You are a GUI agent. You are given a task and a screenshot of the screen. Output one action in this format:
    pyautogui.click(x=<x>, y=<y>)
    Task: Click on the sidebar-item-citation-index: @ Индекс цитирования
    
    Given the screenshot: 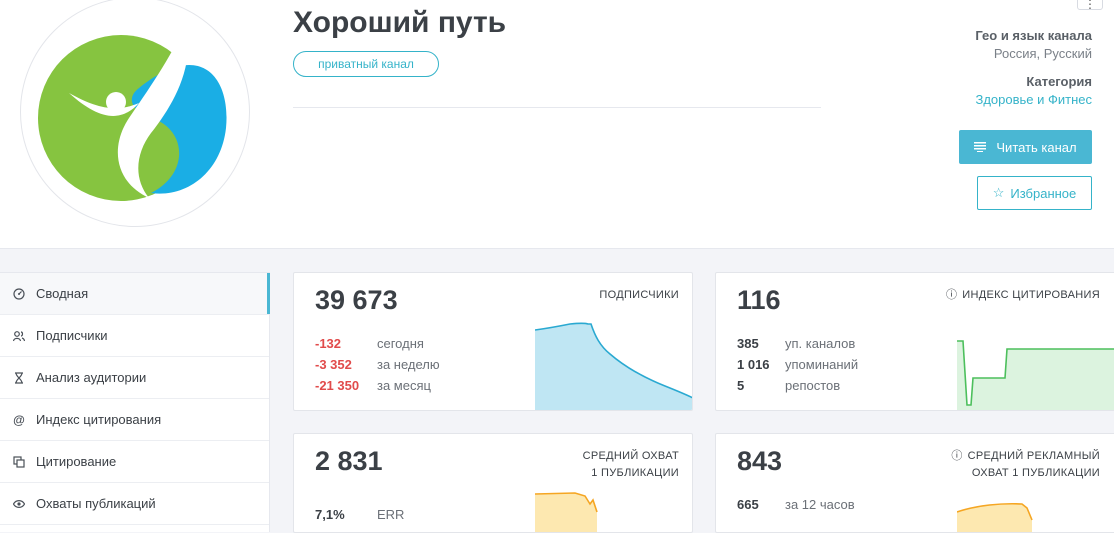 What is the action you would take?
    pyautogui.click(x=134, y=420)
    